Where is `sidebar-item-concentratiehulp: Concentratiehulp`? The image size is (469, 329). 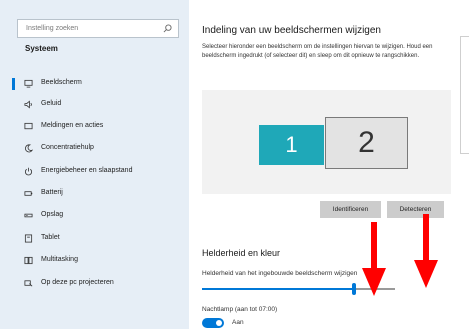
sidebar-item-concentratiehulp: Concentratiehulp is located at coordinates (94, 149).